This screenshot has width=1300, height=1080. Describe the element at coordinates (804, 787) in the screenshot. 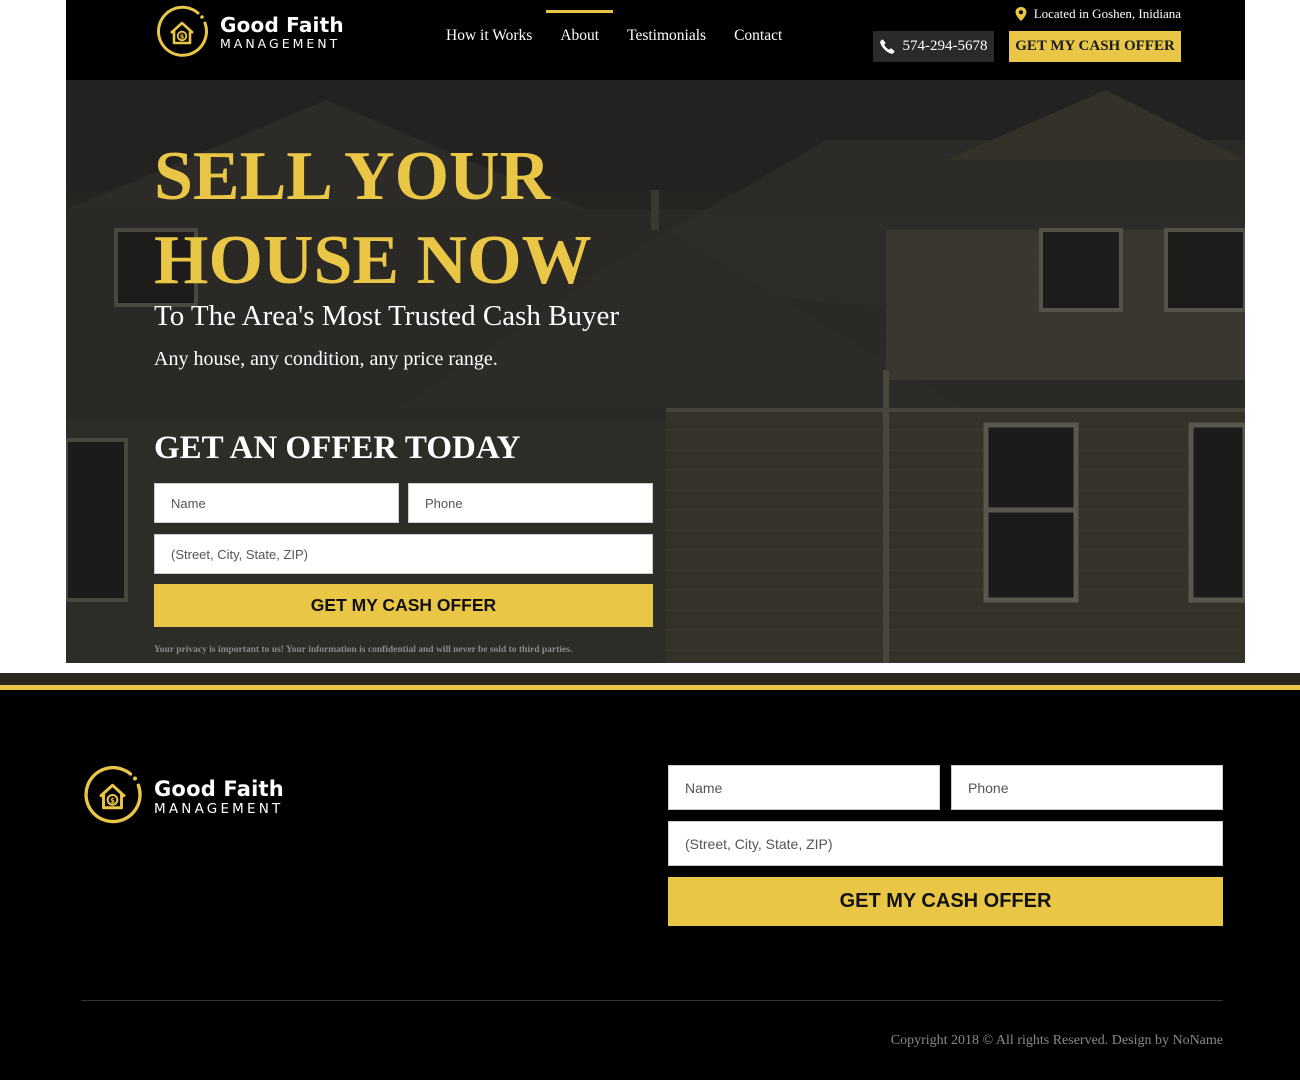

I see `footer-name-input` at that location.